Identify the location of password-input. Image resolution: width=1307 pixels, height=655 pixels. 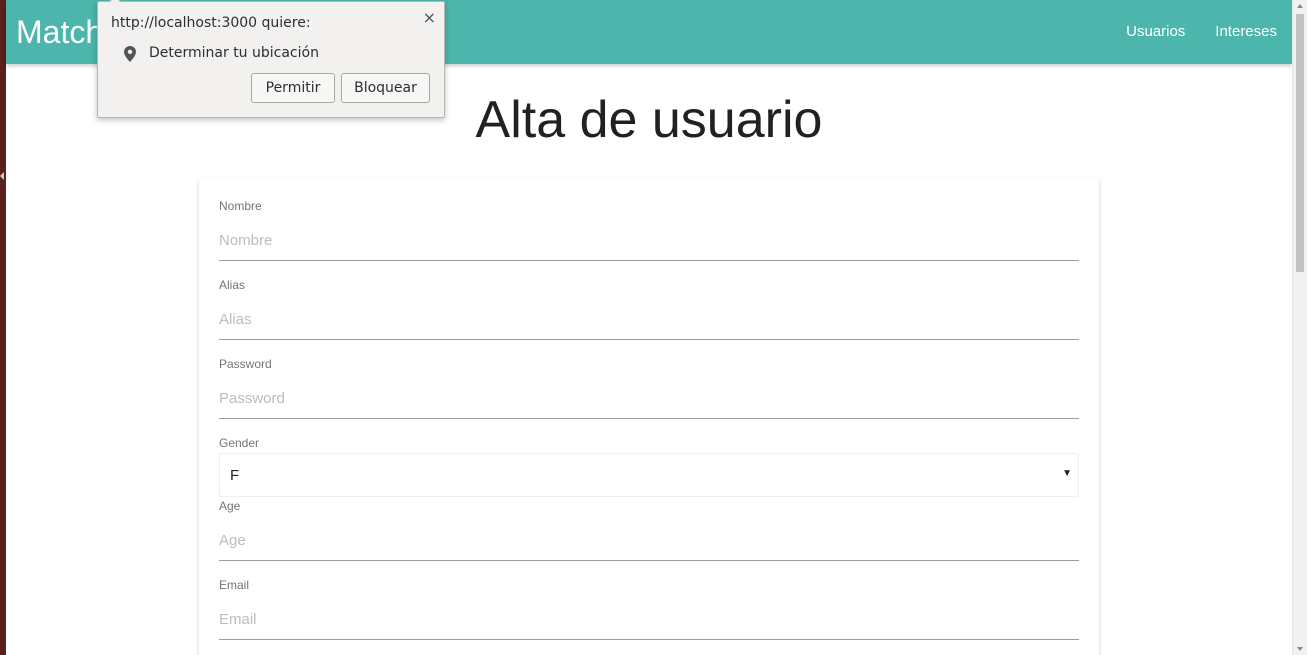
(649, 399).